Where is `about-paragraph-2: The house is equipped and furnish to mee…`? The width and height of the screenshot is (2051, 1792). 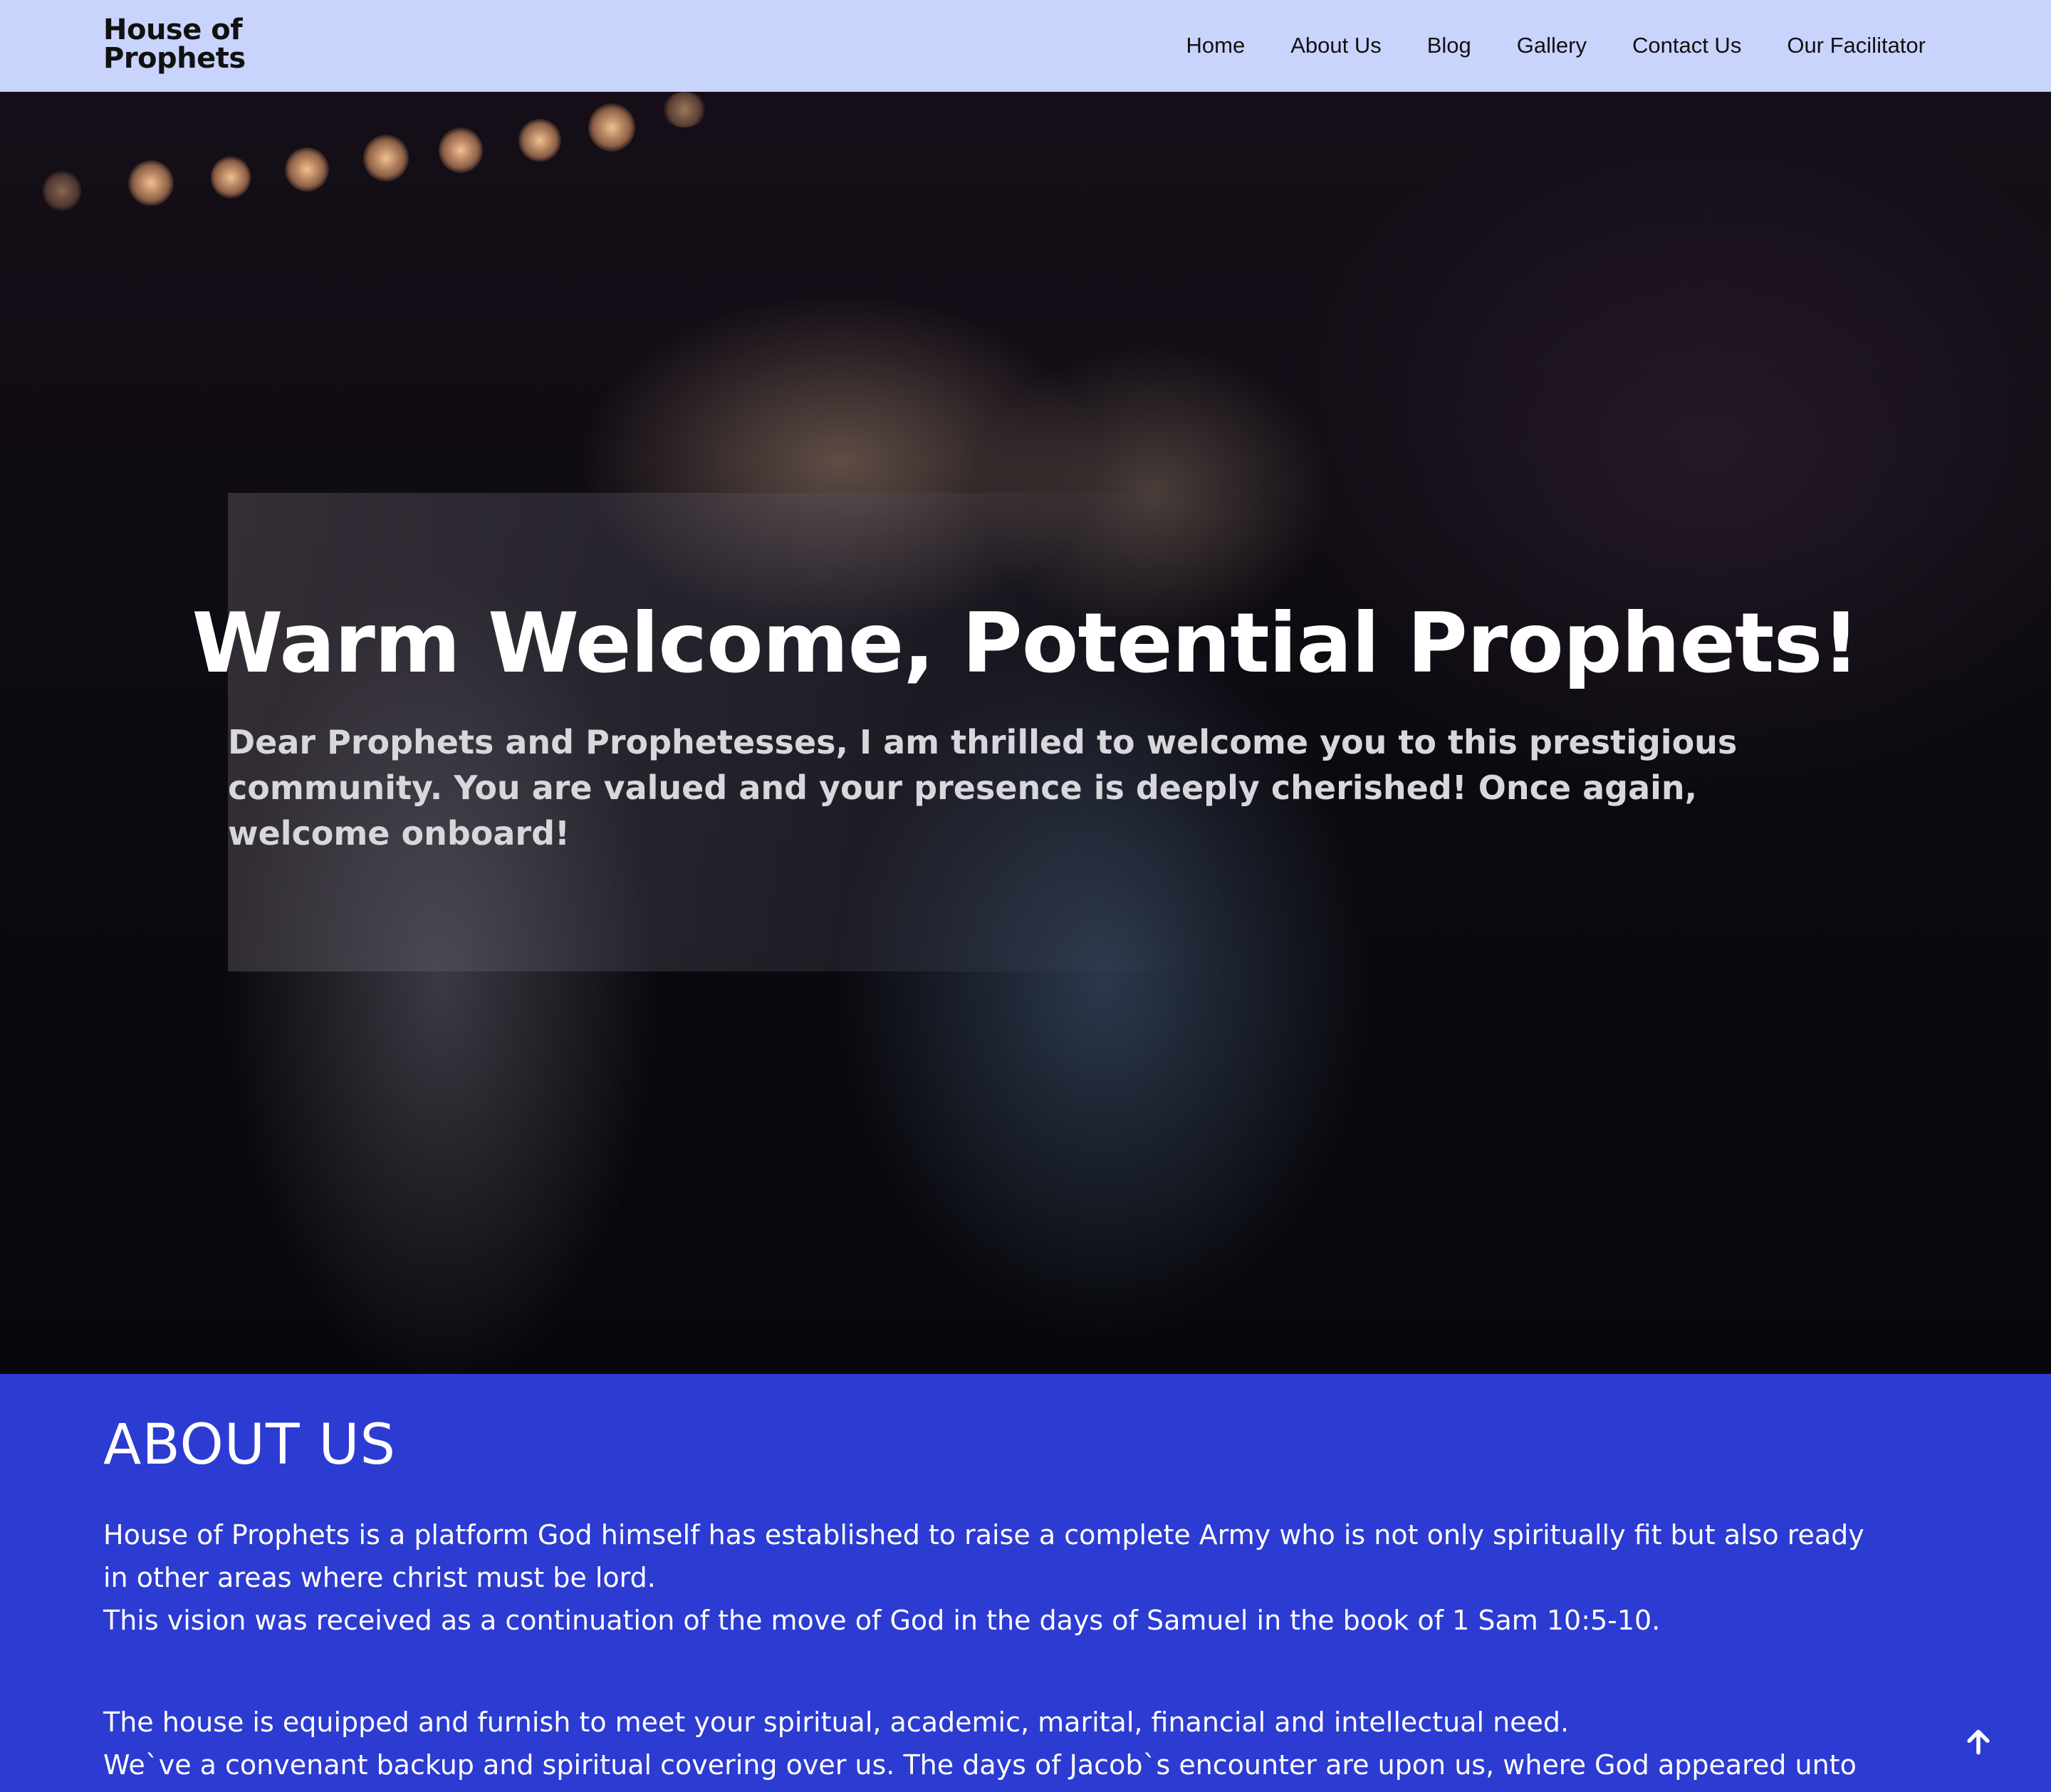
about-paragraph-2: The house is equipped and furnish to mee… is located at coordinates (1036, 1743).